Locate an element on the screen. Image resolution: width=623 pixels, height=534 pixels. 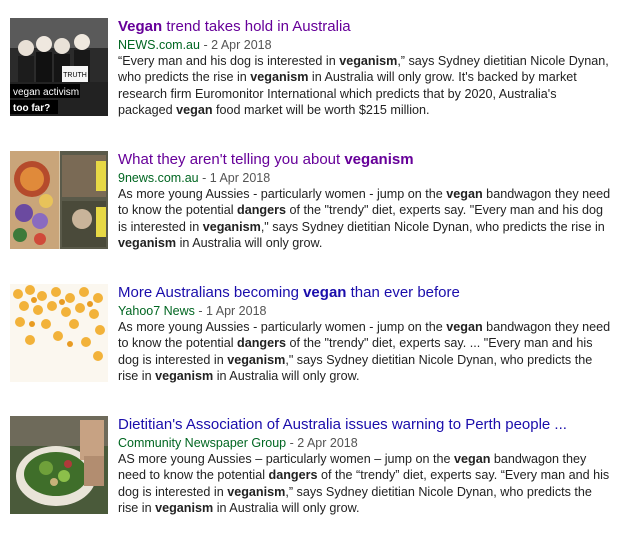
salad-bowl-image is located at coordinates (59, 465).